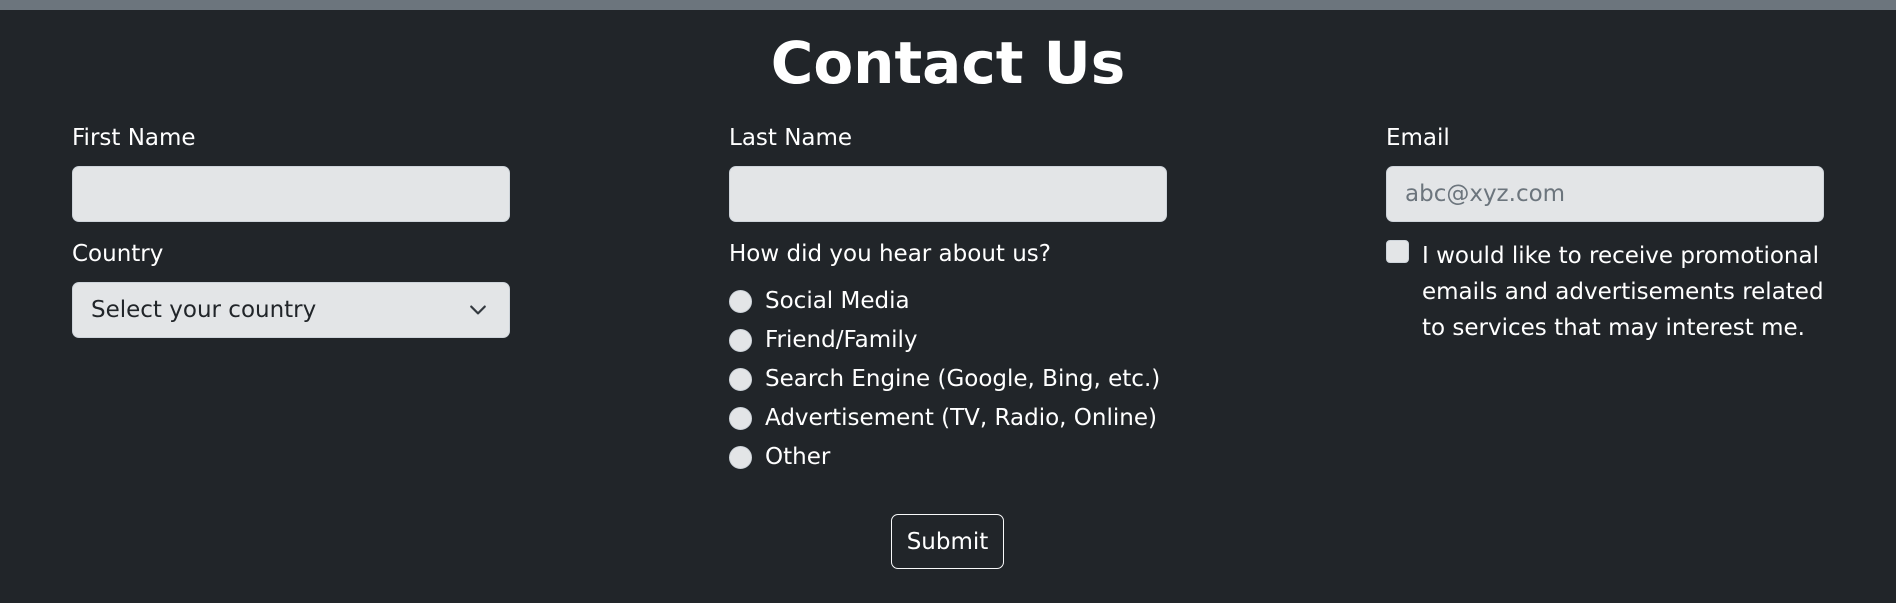 This screenshot has height=603, width=1896. I want to click on radio-option-friend-family: Friend/Family, so click(823, 340).